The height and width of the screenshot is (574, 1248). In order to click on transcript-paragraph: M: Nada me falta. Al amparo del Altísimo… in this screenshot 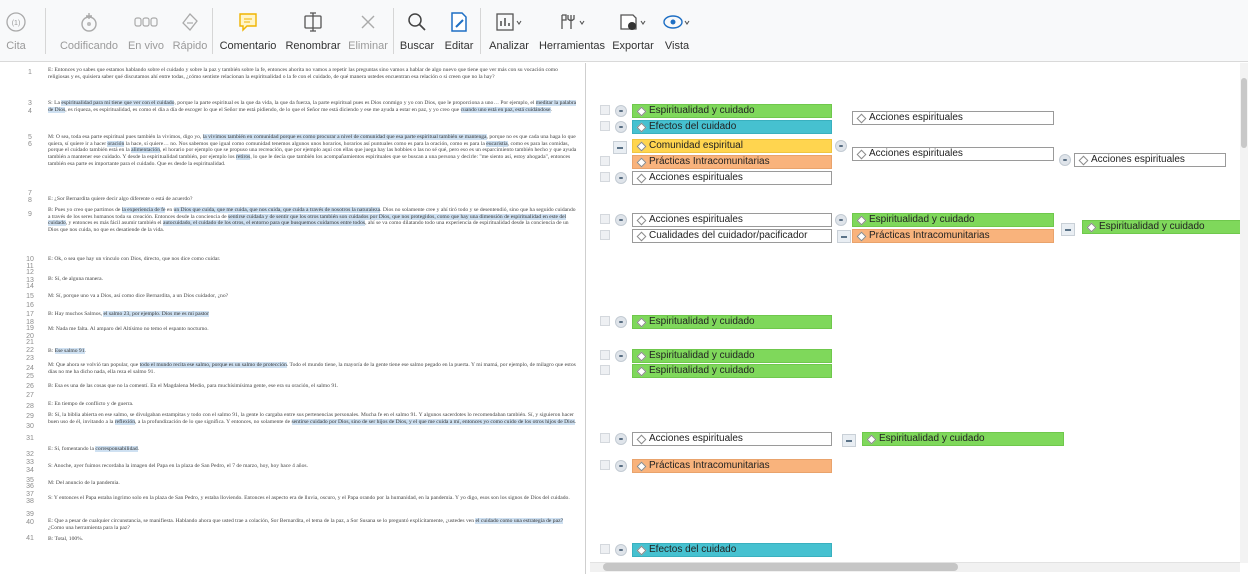, I will do `click(313, 329)`.